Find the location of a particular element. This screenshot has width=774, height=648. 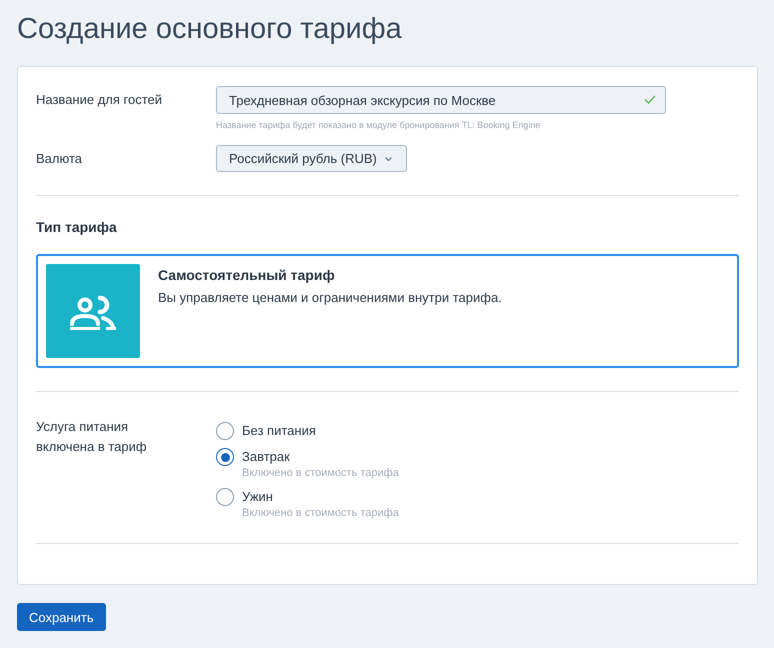

section-heading: Тип тарифа is located at coordinates (76, 227).